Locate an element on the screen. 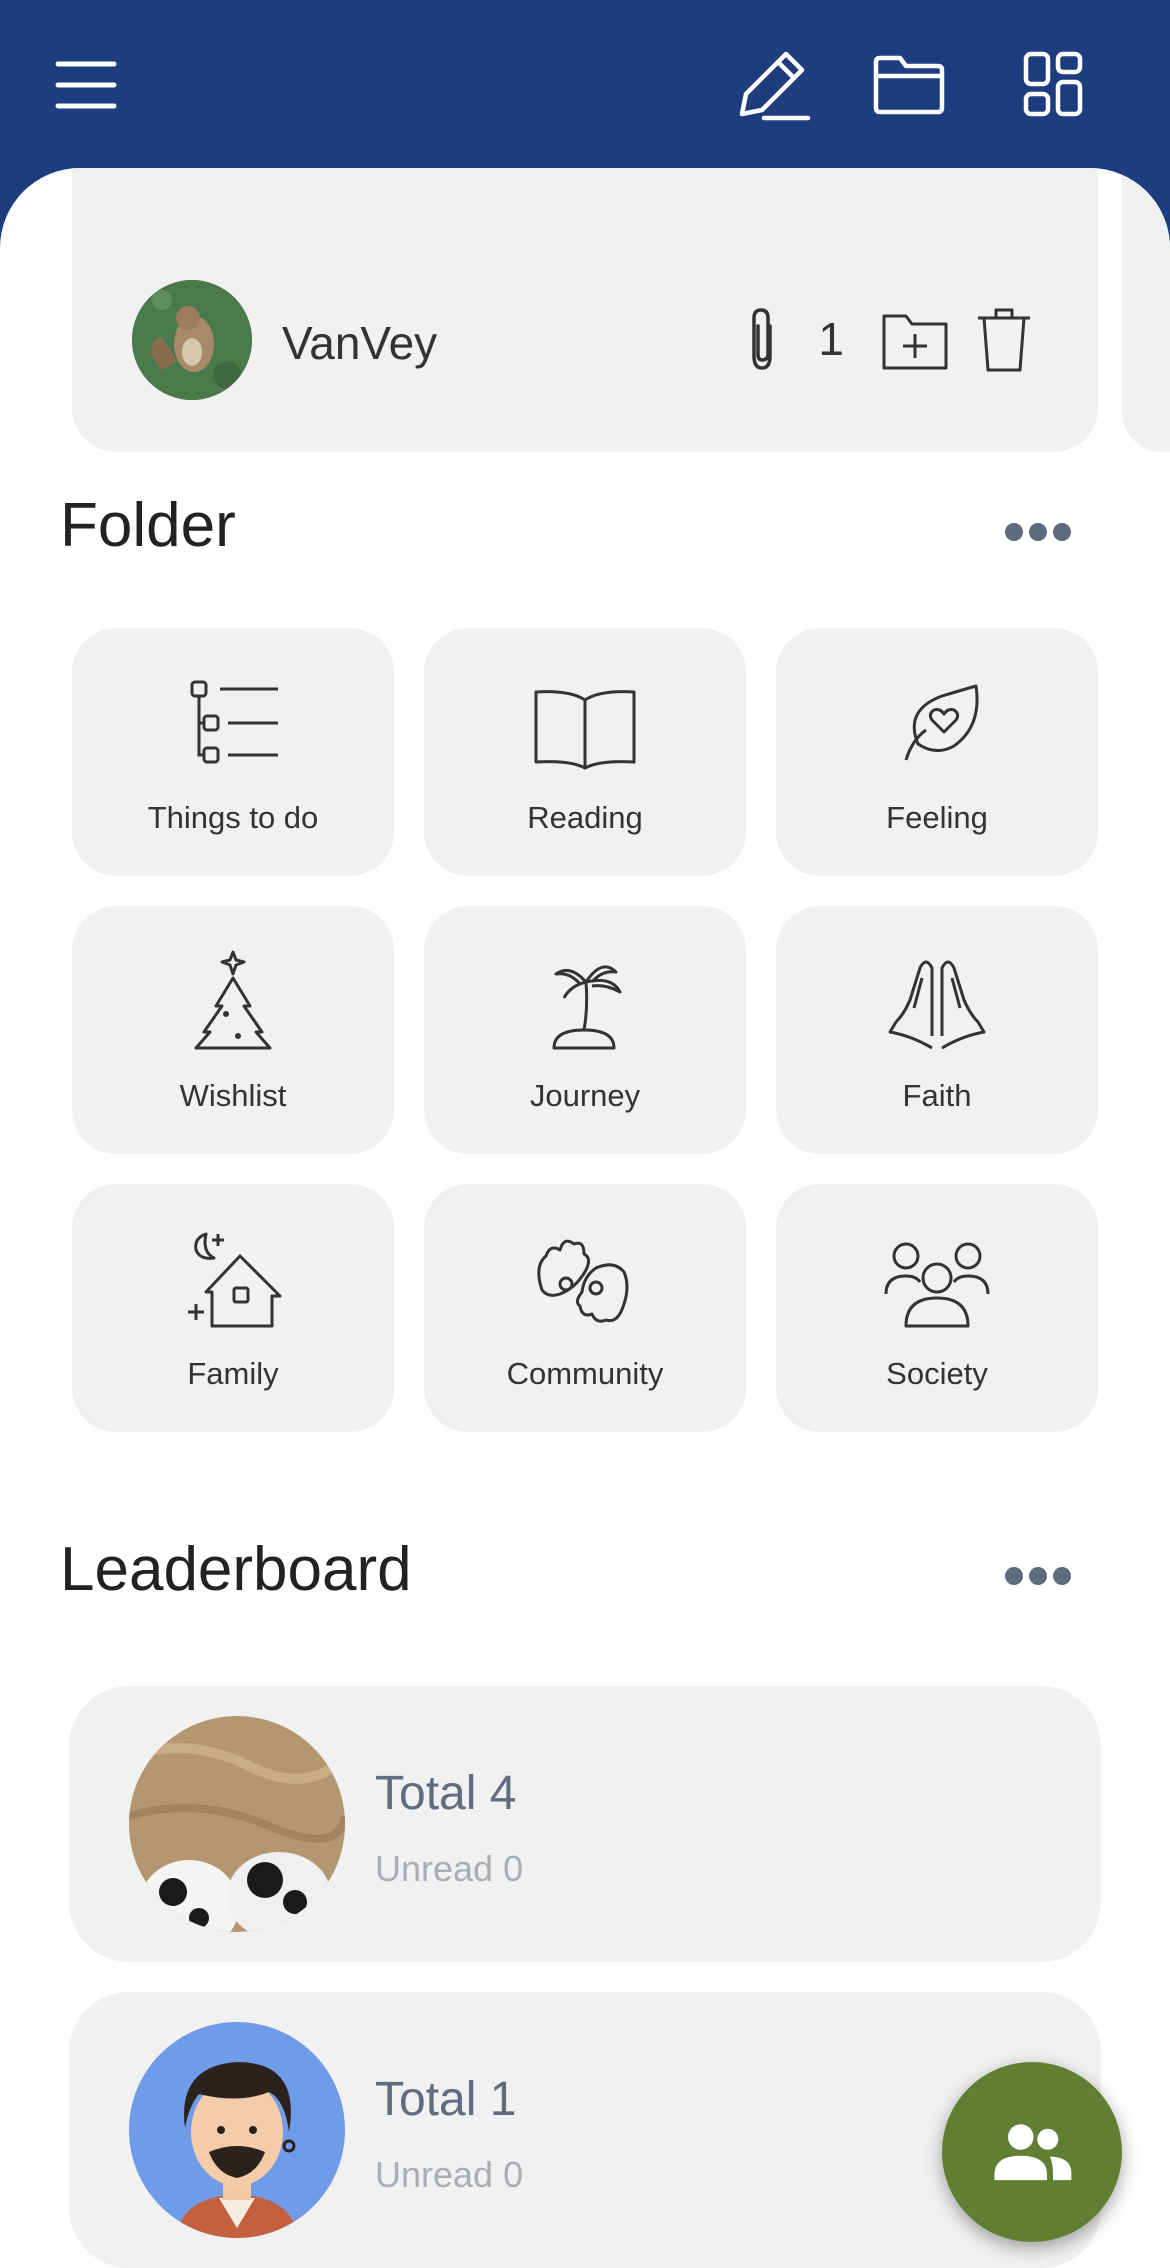 The image size is (1170, 2268). leaderboard-total: Total 4 is located at coordinates (446, 1793).